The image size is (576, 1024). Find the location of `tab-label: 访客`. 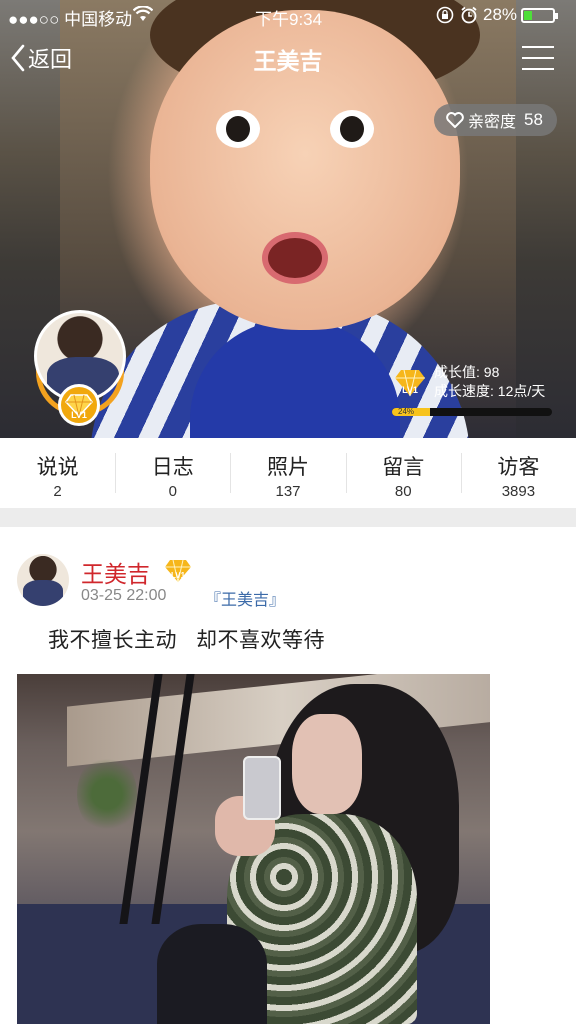

tab-label: 访客 is located at coordinates (518, 467).